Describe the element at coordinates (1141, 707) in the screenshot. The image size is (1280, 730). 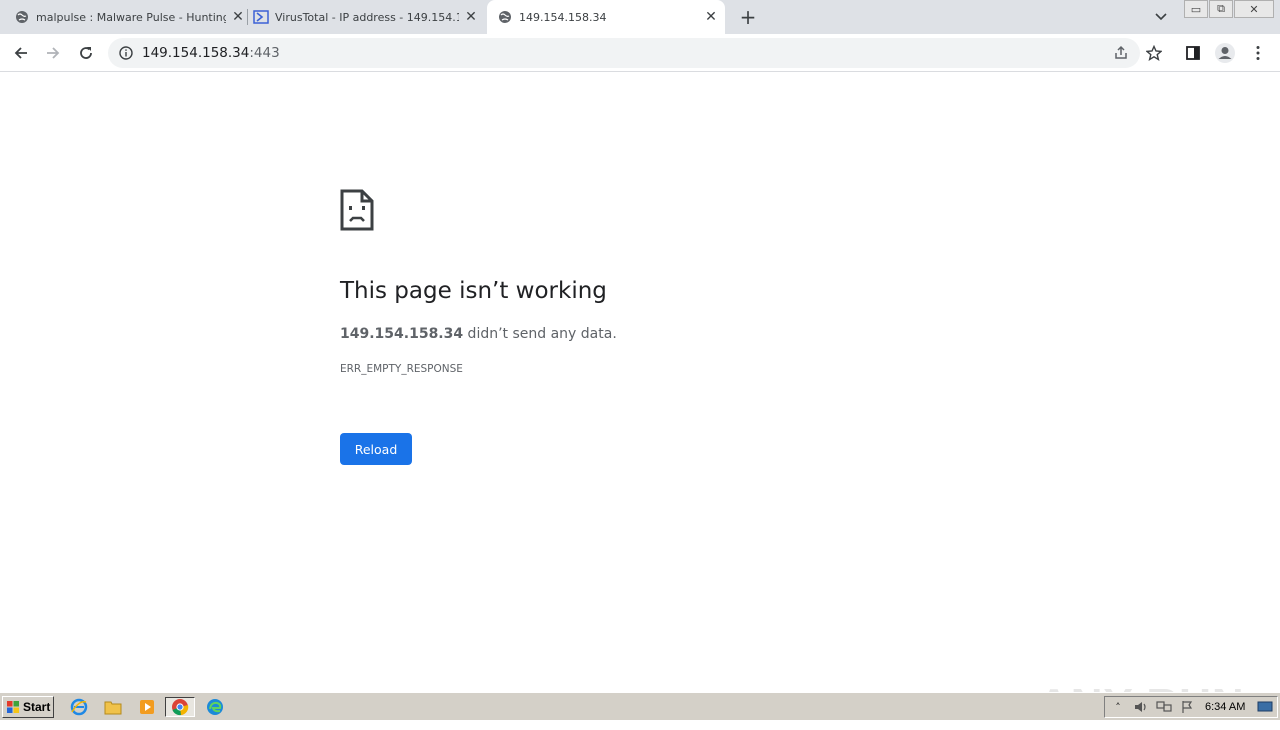
I see `volume-icon` at that location.